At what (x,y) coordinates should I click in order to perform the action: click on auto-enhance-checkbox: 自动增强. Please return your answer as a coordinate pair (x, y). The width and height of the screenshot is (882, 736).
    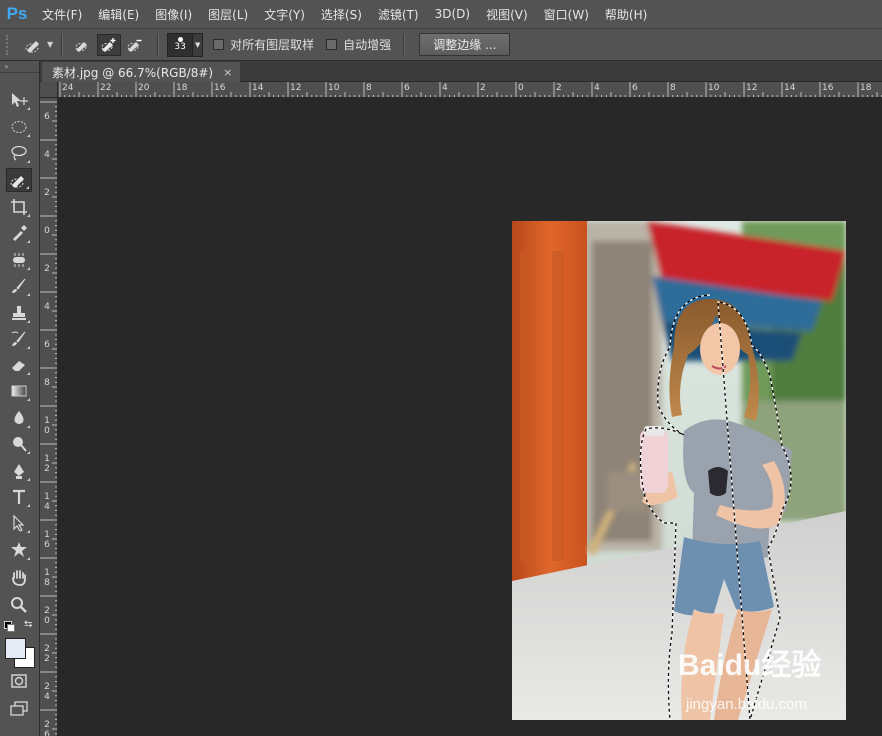
    Looking at the image, I should click on (358, 44).